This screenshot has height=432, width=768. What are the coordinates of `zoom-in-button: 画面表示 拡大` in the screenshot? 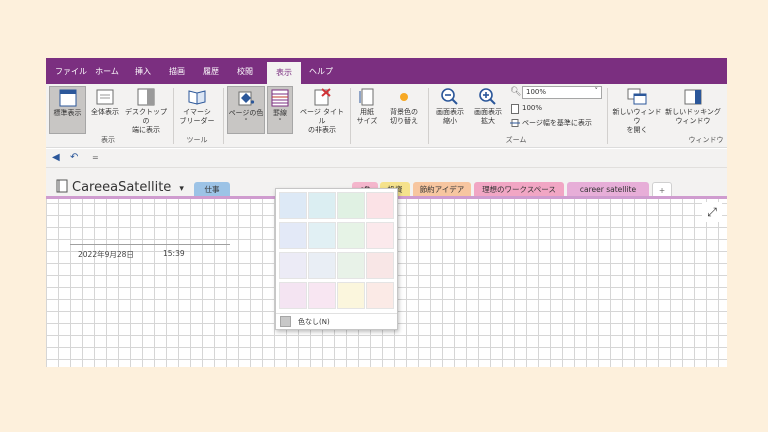 It's located at (488, 110).